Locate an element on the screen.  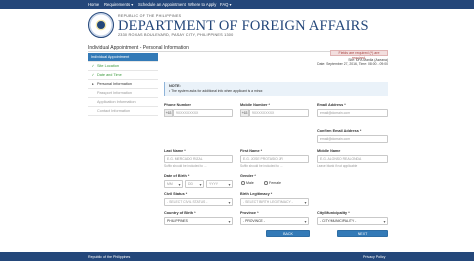
nav-faq-menu: FAQ ▾ is located at coordinates (226, 4).